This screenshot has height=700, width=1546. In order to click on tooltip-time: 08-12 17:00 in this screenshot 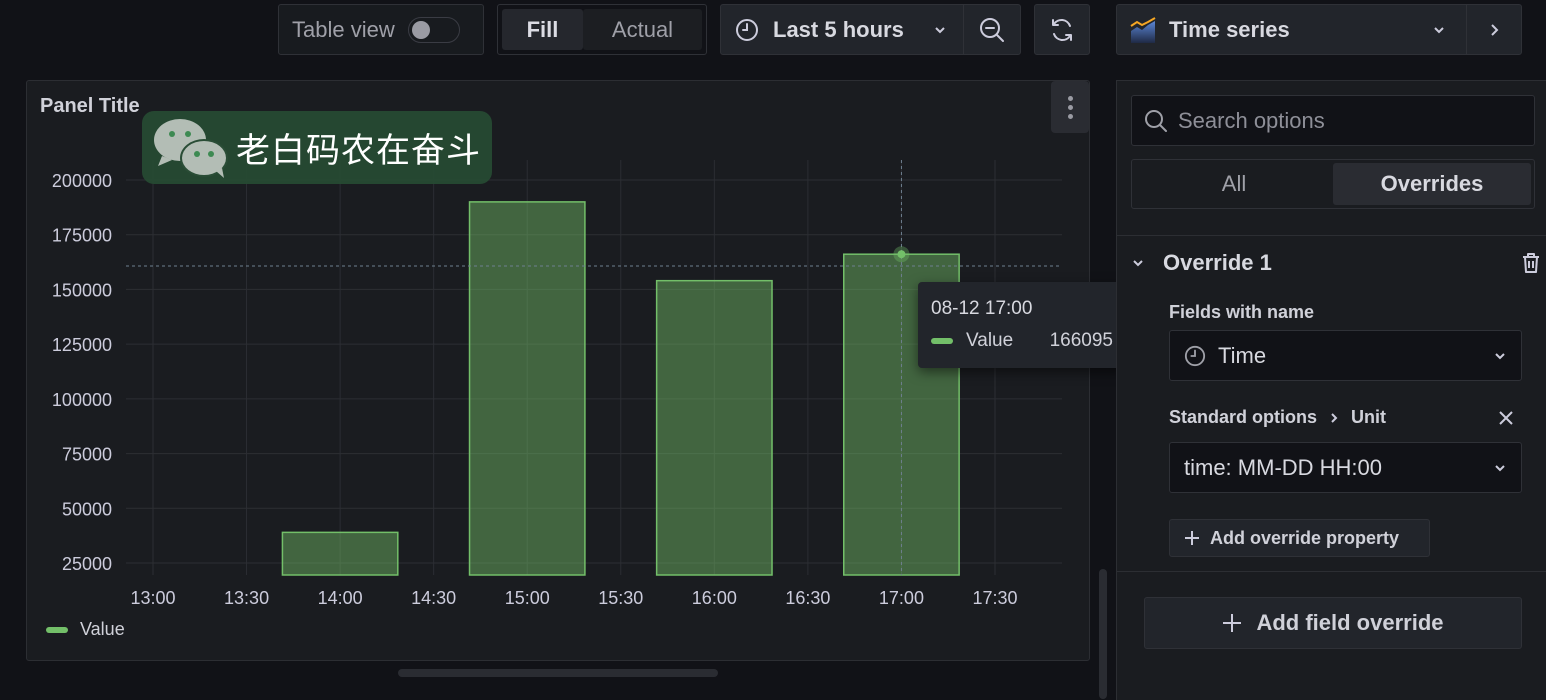, I will do `click(982, 308)`.